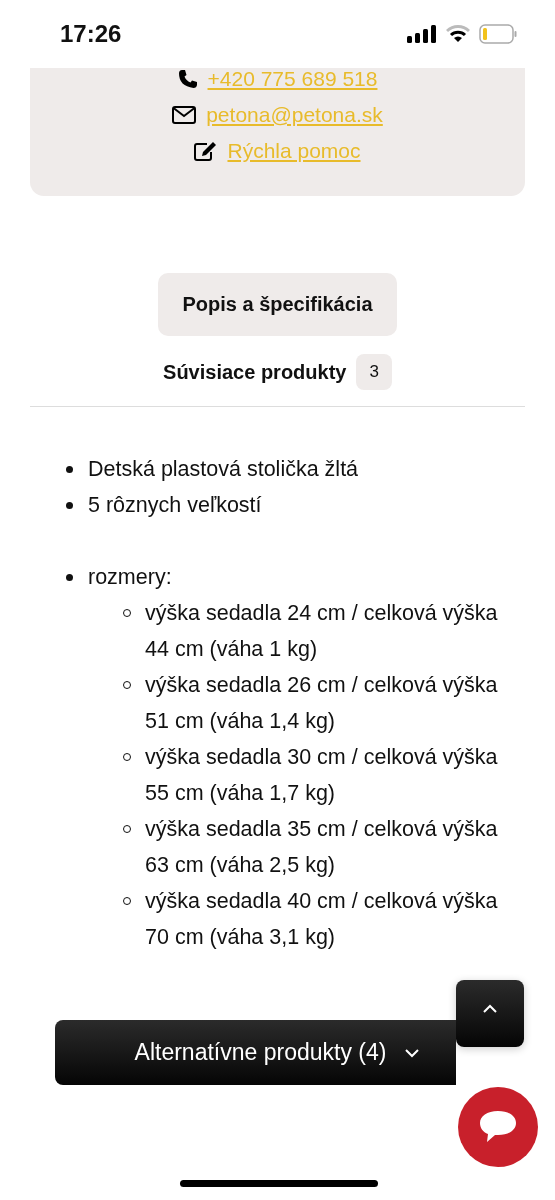  What do you see at coordinates (255, 372) in the screenshot?
I see `tab: Súvisiace produkty` at bounding box center [255, 372].